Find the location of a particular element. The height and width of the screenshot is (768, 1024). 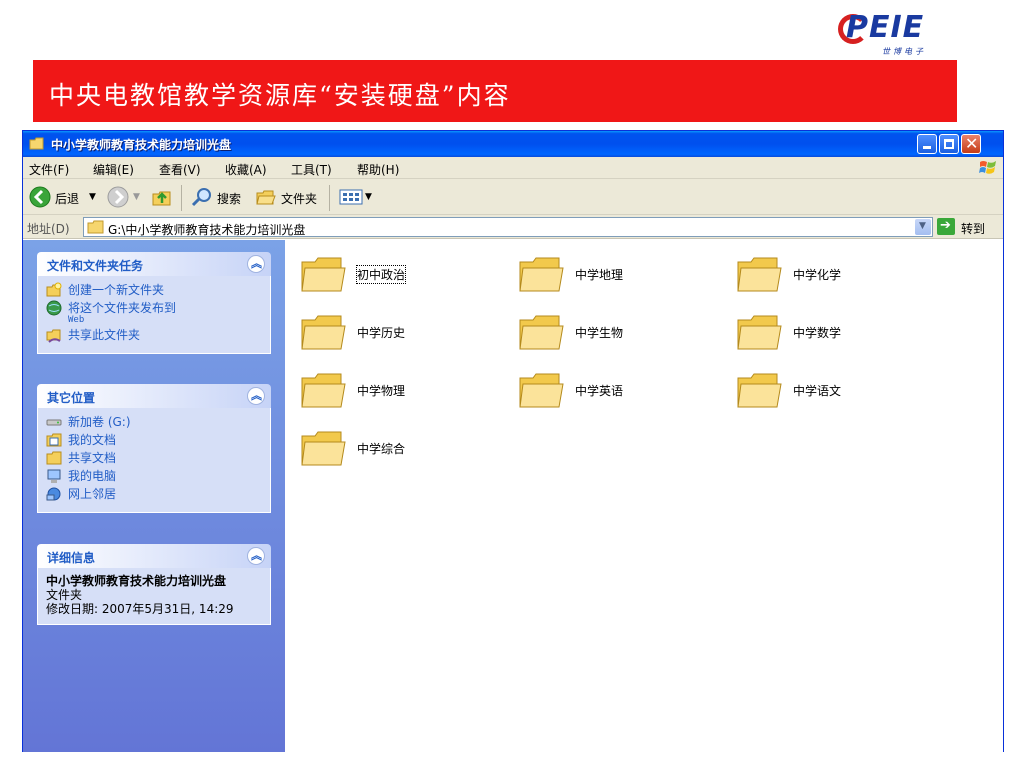

back-button-label: 后退 is located at coordinates (67, 198).